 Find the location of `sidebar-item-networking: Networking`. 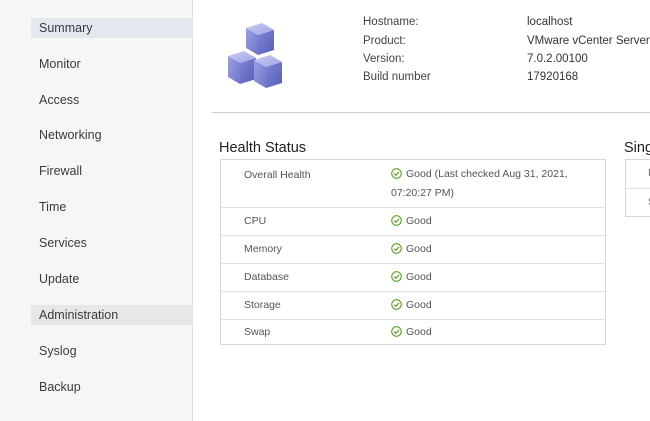

sidebar-item-networking: Networking is located at coordinates (112, 135).